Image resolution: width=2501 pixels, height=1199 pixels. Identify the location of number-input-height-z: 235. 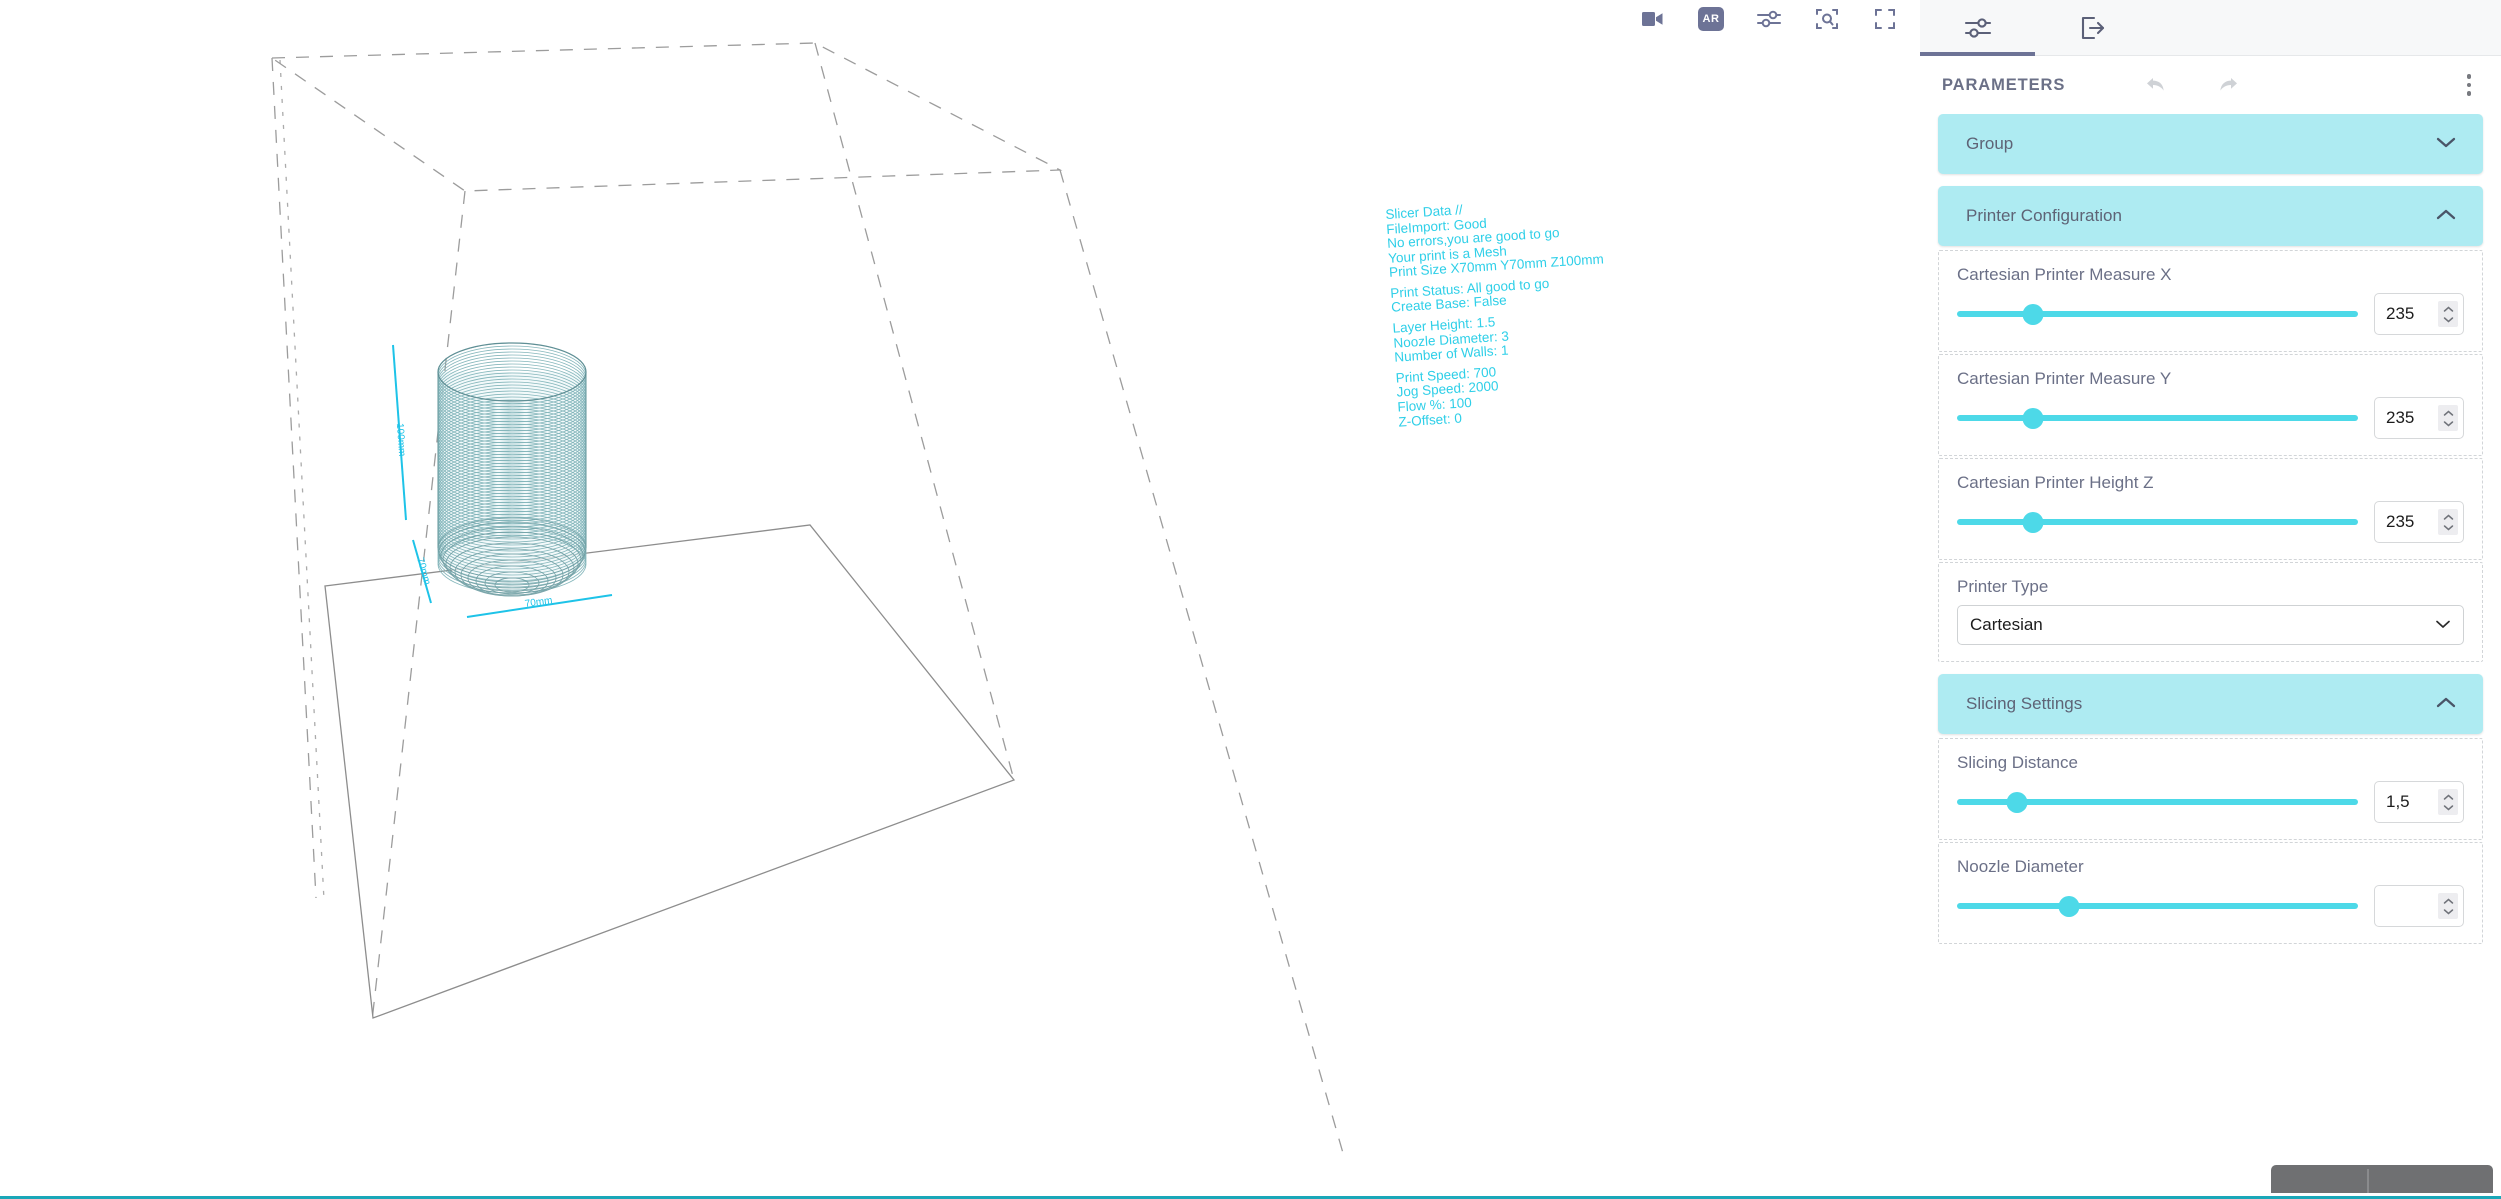
(2419, 522).